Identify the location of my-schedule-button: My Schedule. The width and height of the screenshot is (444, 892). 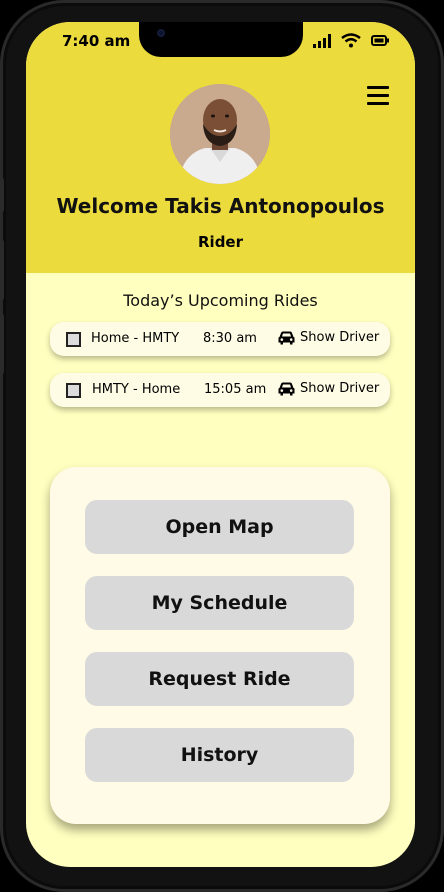
(219, 603).